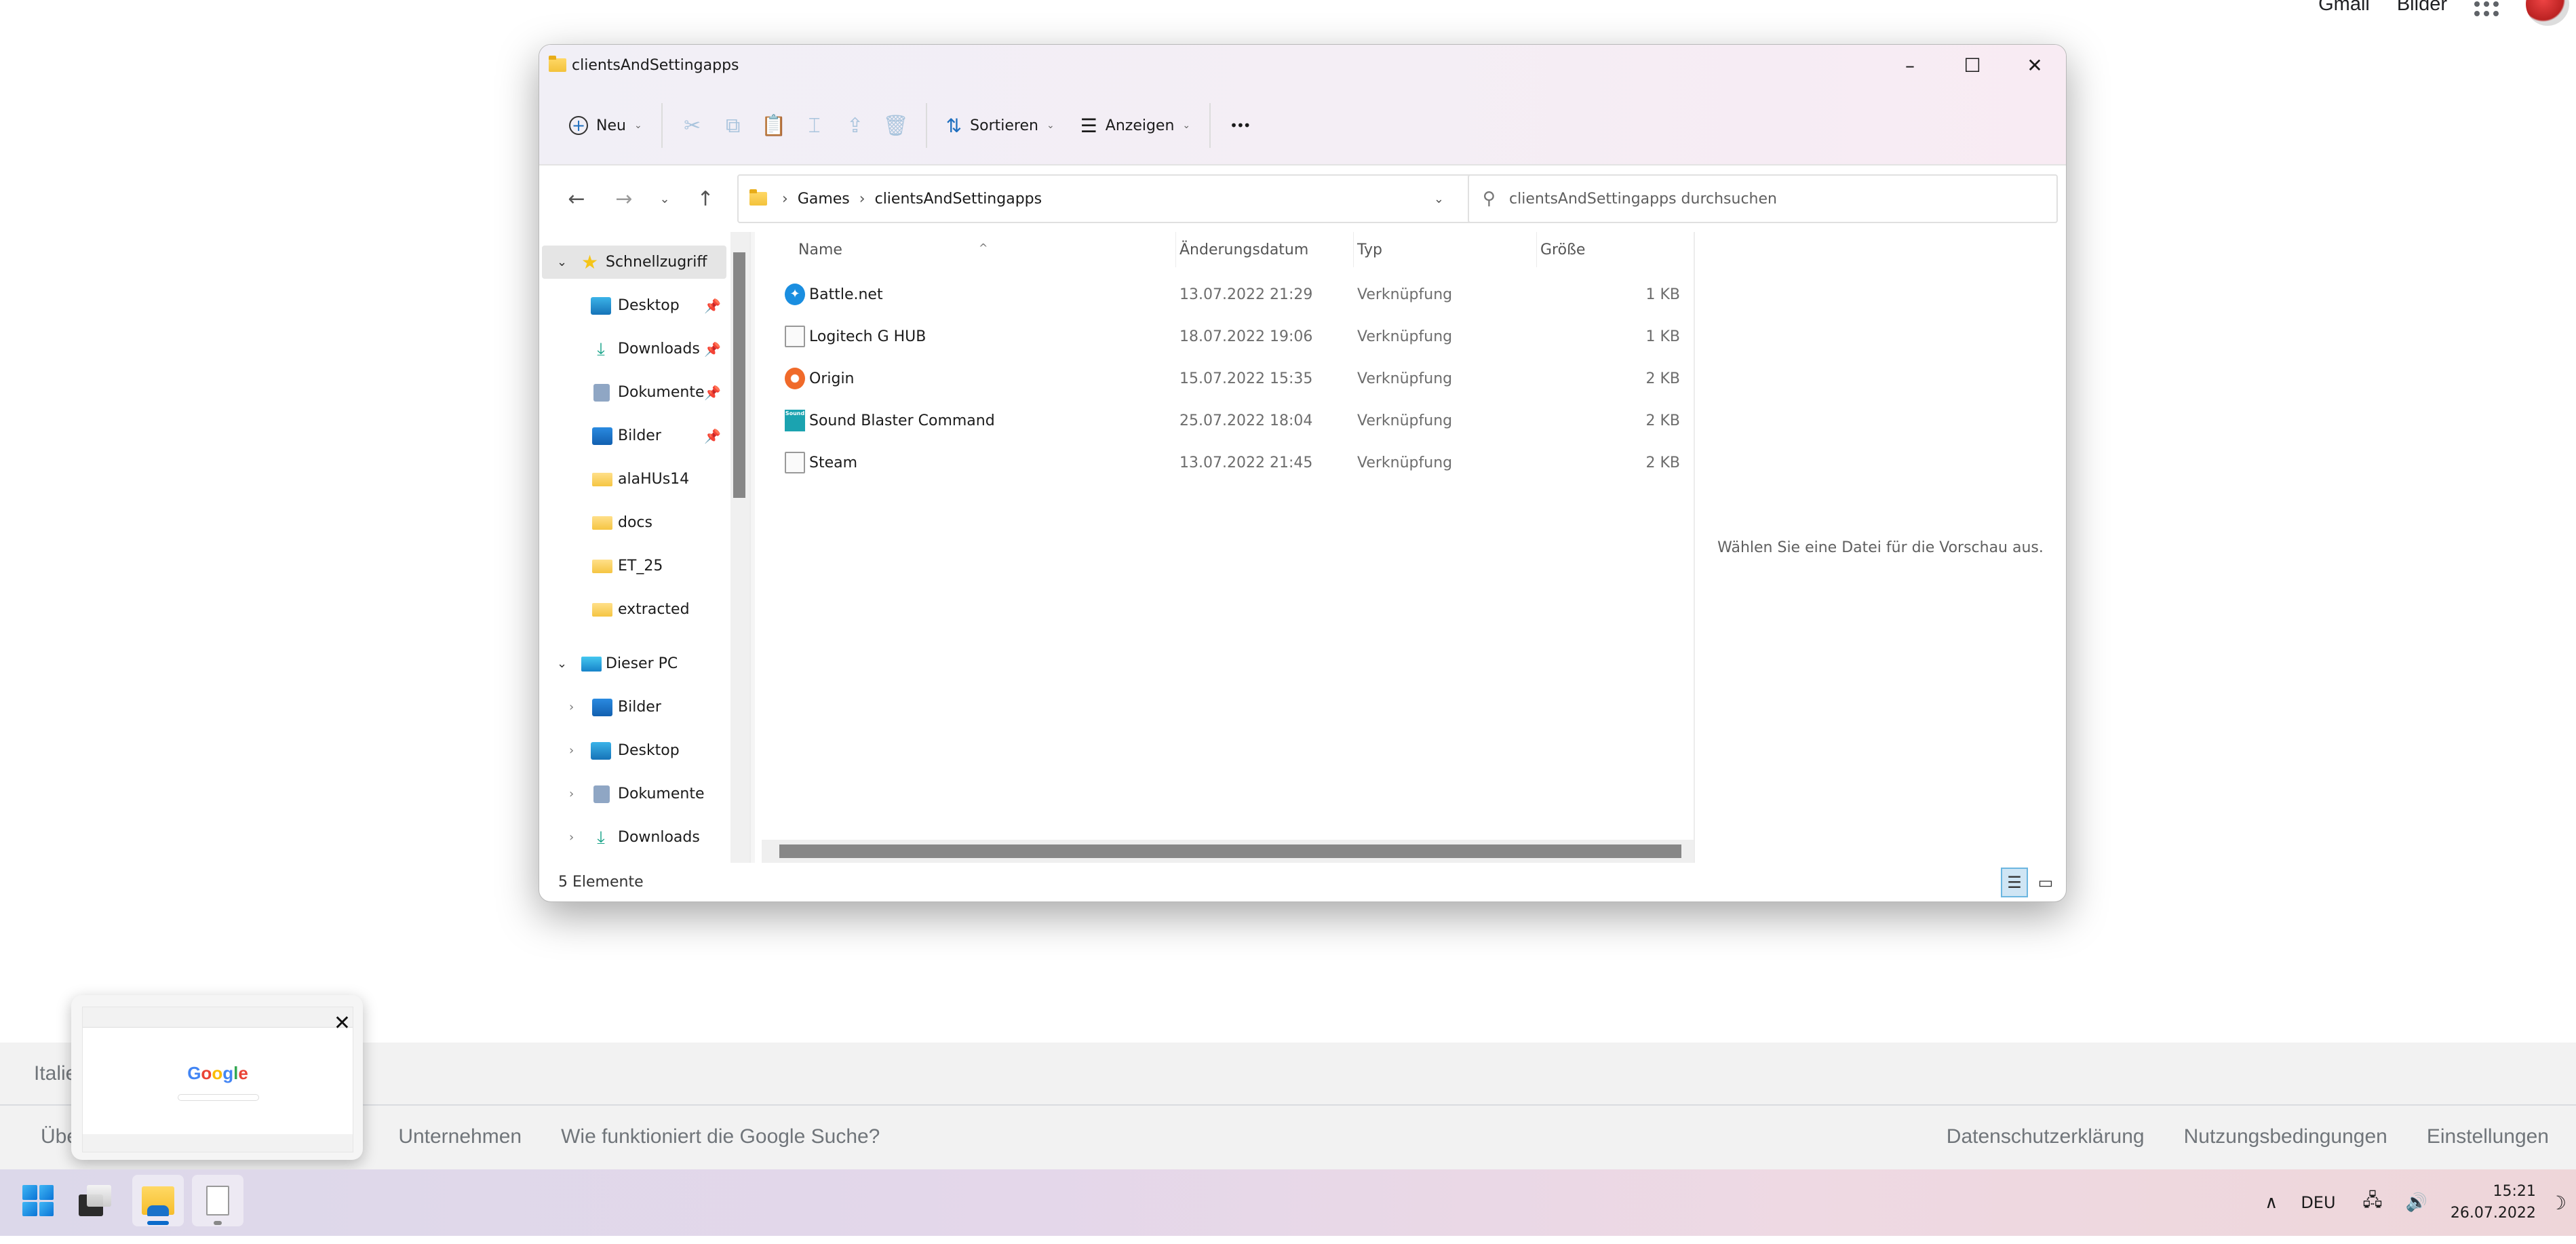 This screenshot has width=2576, height=1244. What do you see at coordinates (634, 392) in the screenshot?
I see `sidebar-item-documents: Dokumente 📌` at bounding box center [634, 392].